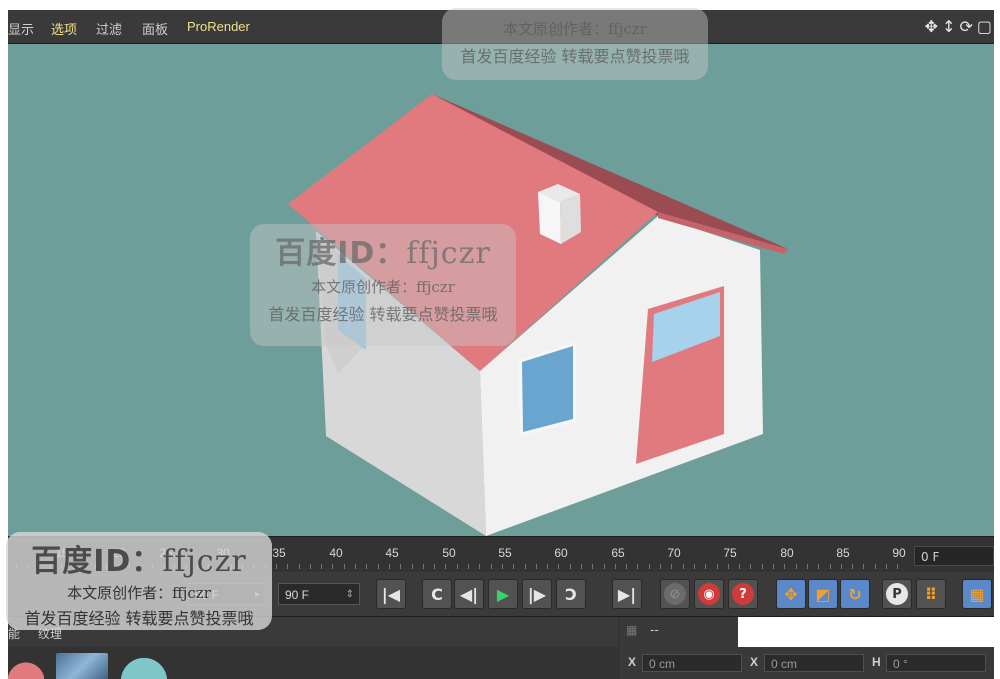 This screenshot has height=679, width=1000. I want to click on h-rotation-field: 0 °, so click(936, 663).